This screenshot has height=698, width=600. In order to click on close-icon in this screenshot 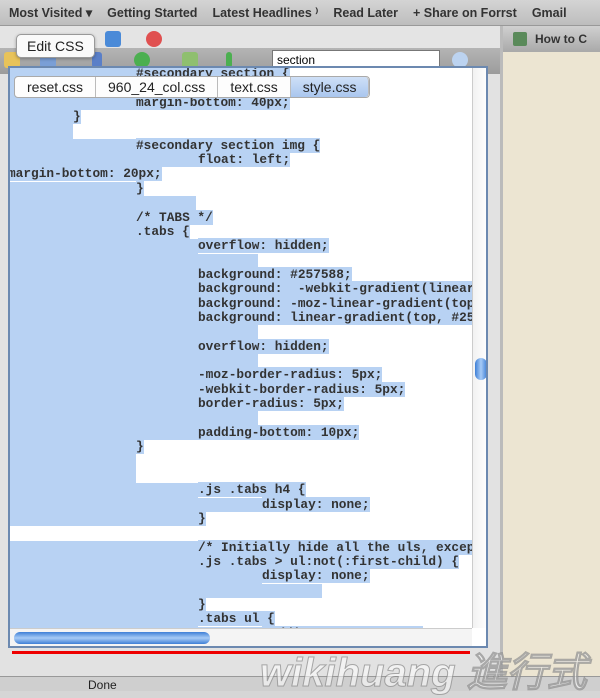, I will do `click(154, 39)`.